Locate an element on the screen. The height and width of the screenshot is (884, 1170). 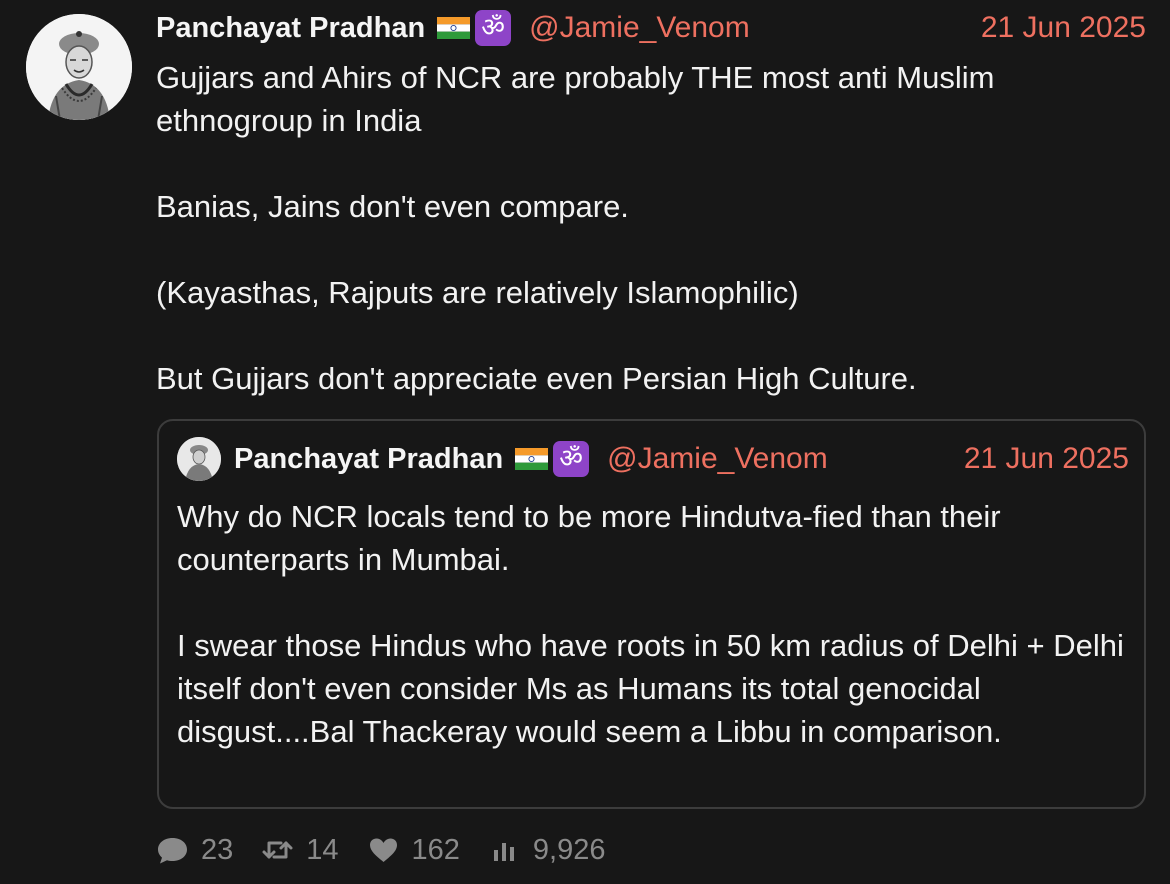
retweet-button: 14 is located at coordinates (300, 850).